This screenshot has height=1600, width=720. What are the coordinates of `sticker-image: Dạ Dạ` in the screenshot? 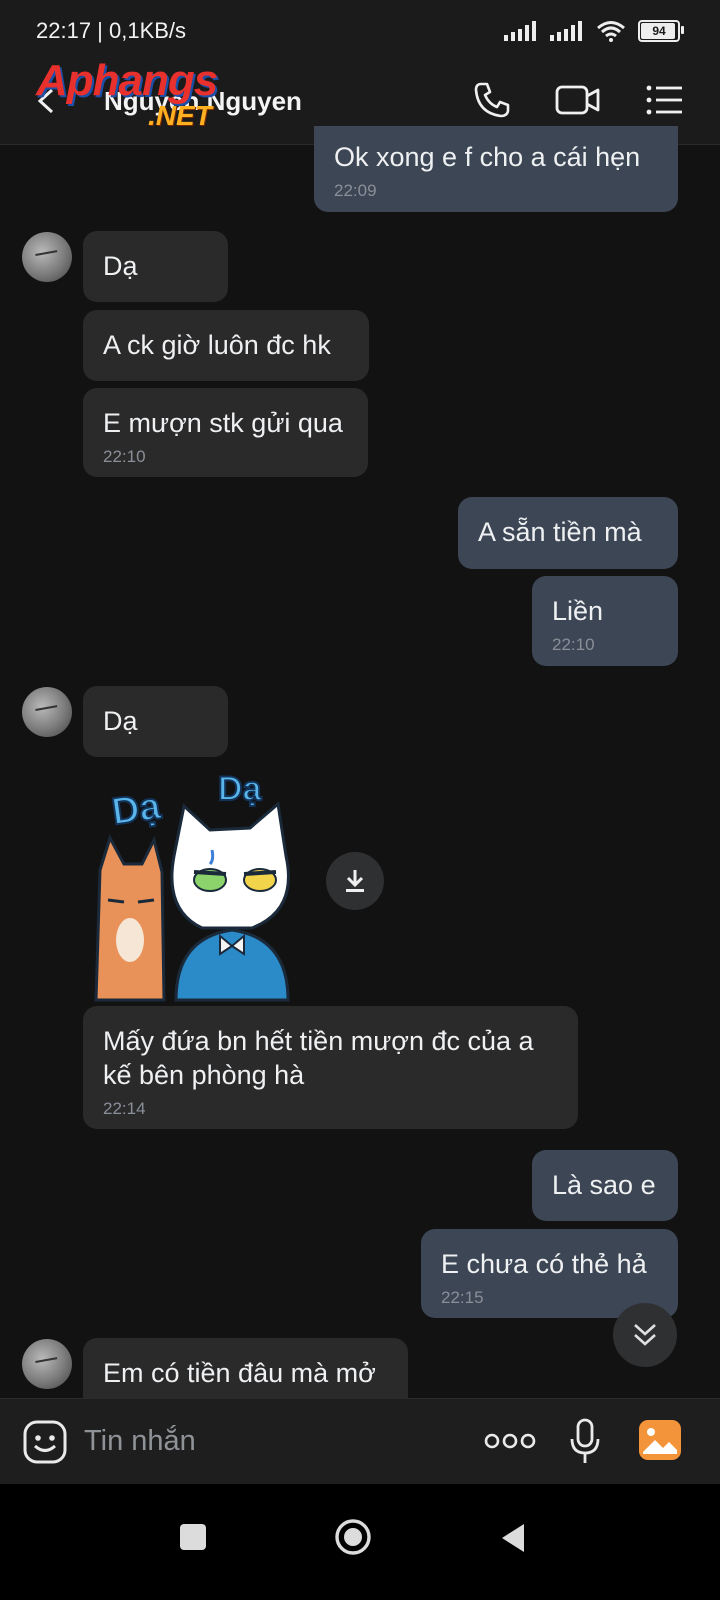 It's located at (207, 881).